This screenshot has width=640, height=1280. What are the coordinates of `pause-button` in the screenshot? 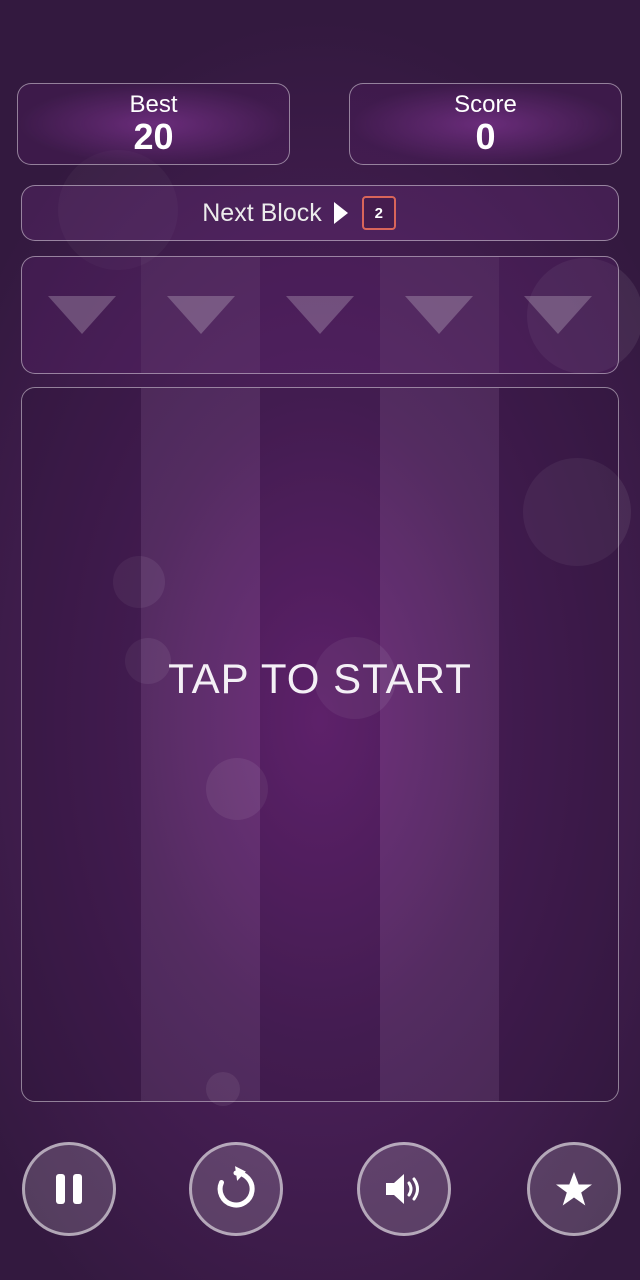 It's located at (69, 1189).